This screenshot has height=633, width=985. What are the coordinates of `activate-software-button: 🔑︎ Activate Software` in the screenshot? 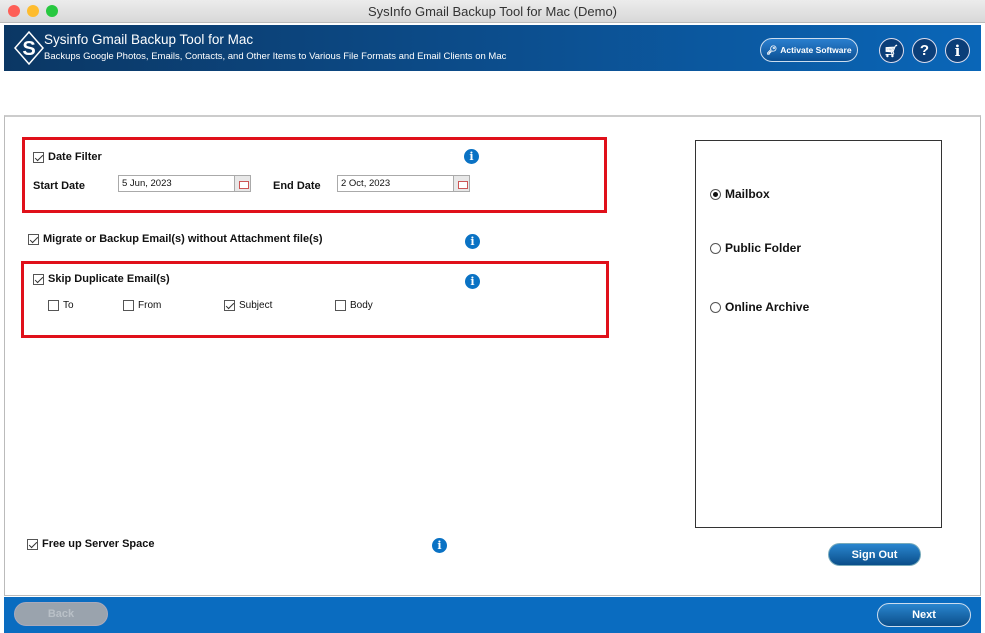 It's located at (809, 50).